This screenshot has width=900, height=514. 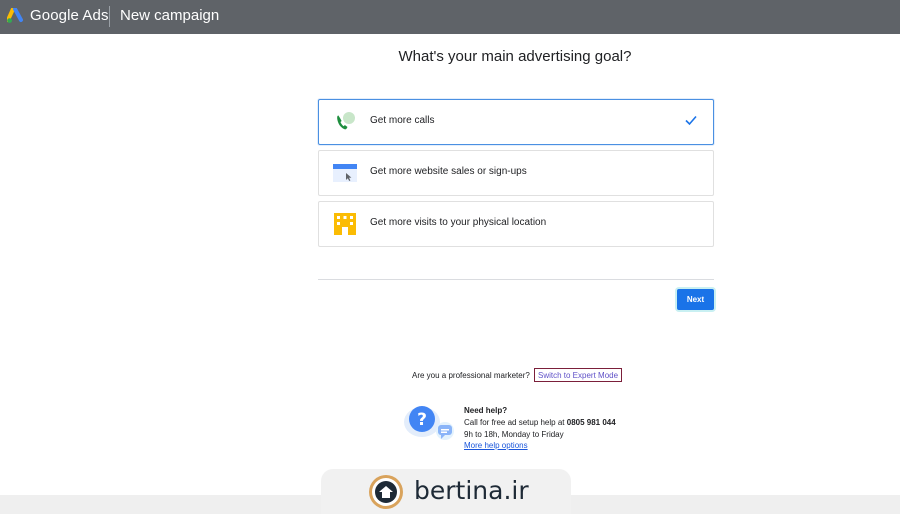 What do you see at coordinates (591, 422) in the screenshot?
I see `help-phone-number: 0805 981 044` at bounding box center [591, 422].